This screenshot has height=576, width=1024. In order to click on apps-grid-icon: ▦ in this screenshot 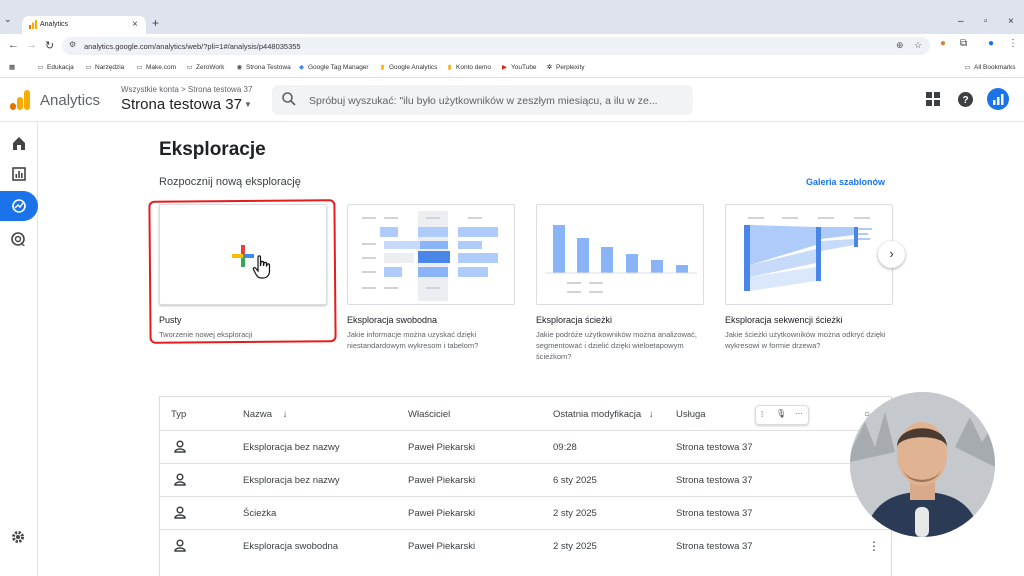, I will do `click(12, 67)`.